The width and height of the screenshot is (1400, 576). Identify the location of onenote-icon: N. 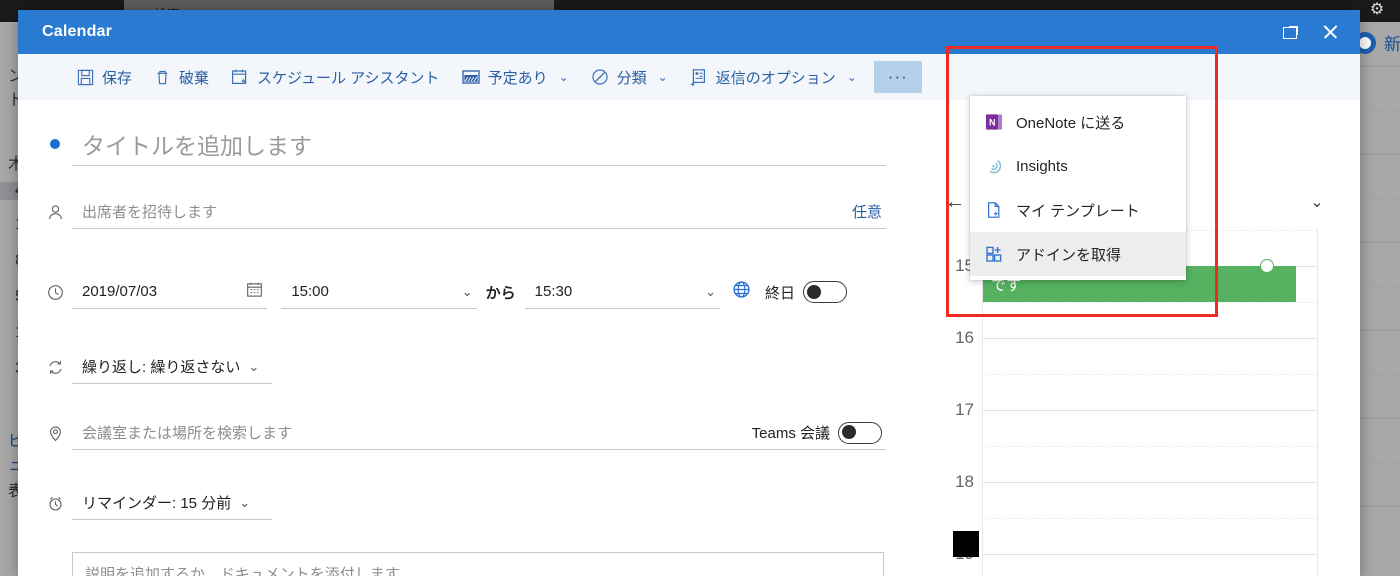
(994, 122).